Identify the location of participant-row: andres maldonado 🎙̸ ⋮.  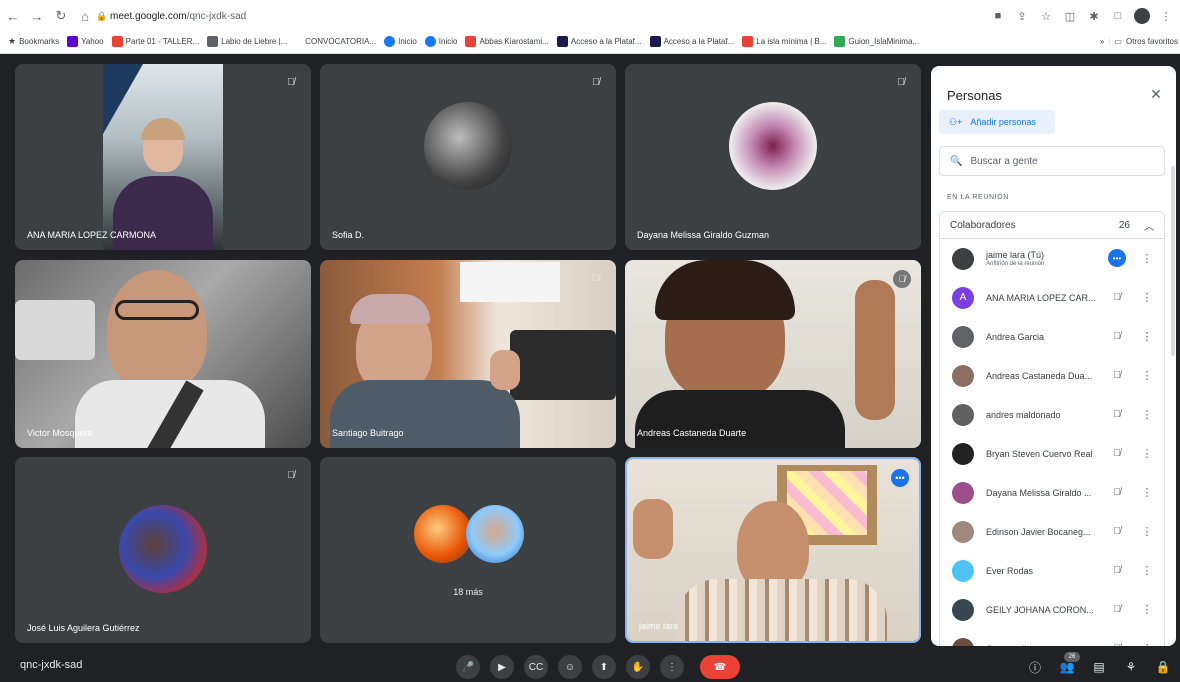
(1052, 414).